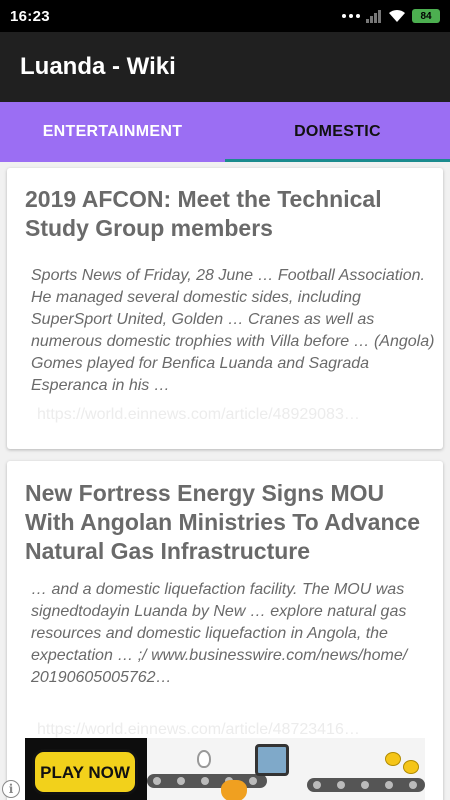  Describe the element at coordinates (11, 789) in the screenshot. I see `ad-info-icon: i` at that location.